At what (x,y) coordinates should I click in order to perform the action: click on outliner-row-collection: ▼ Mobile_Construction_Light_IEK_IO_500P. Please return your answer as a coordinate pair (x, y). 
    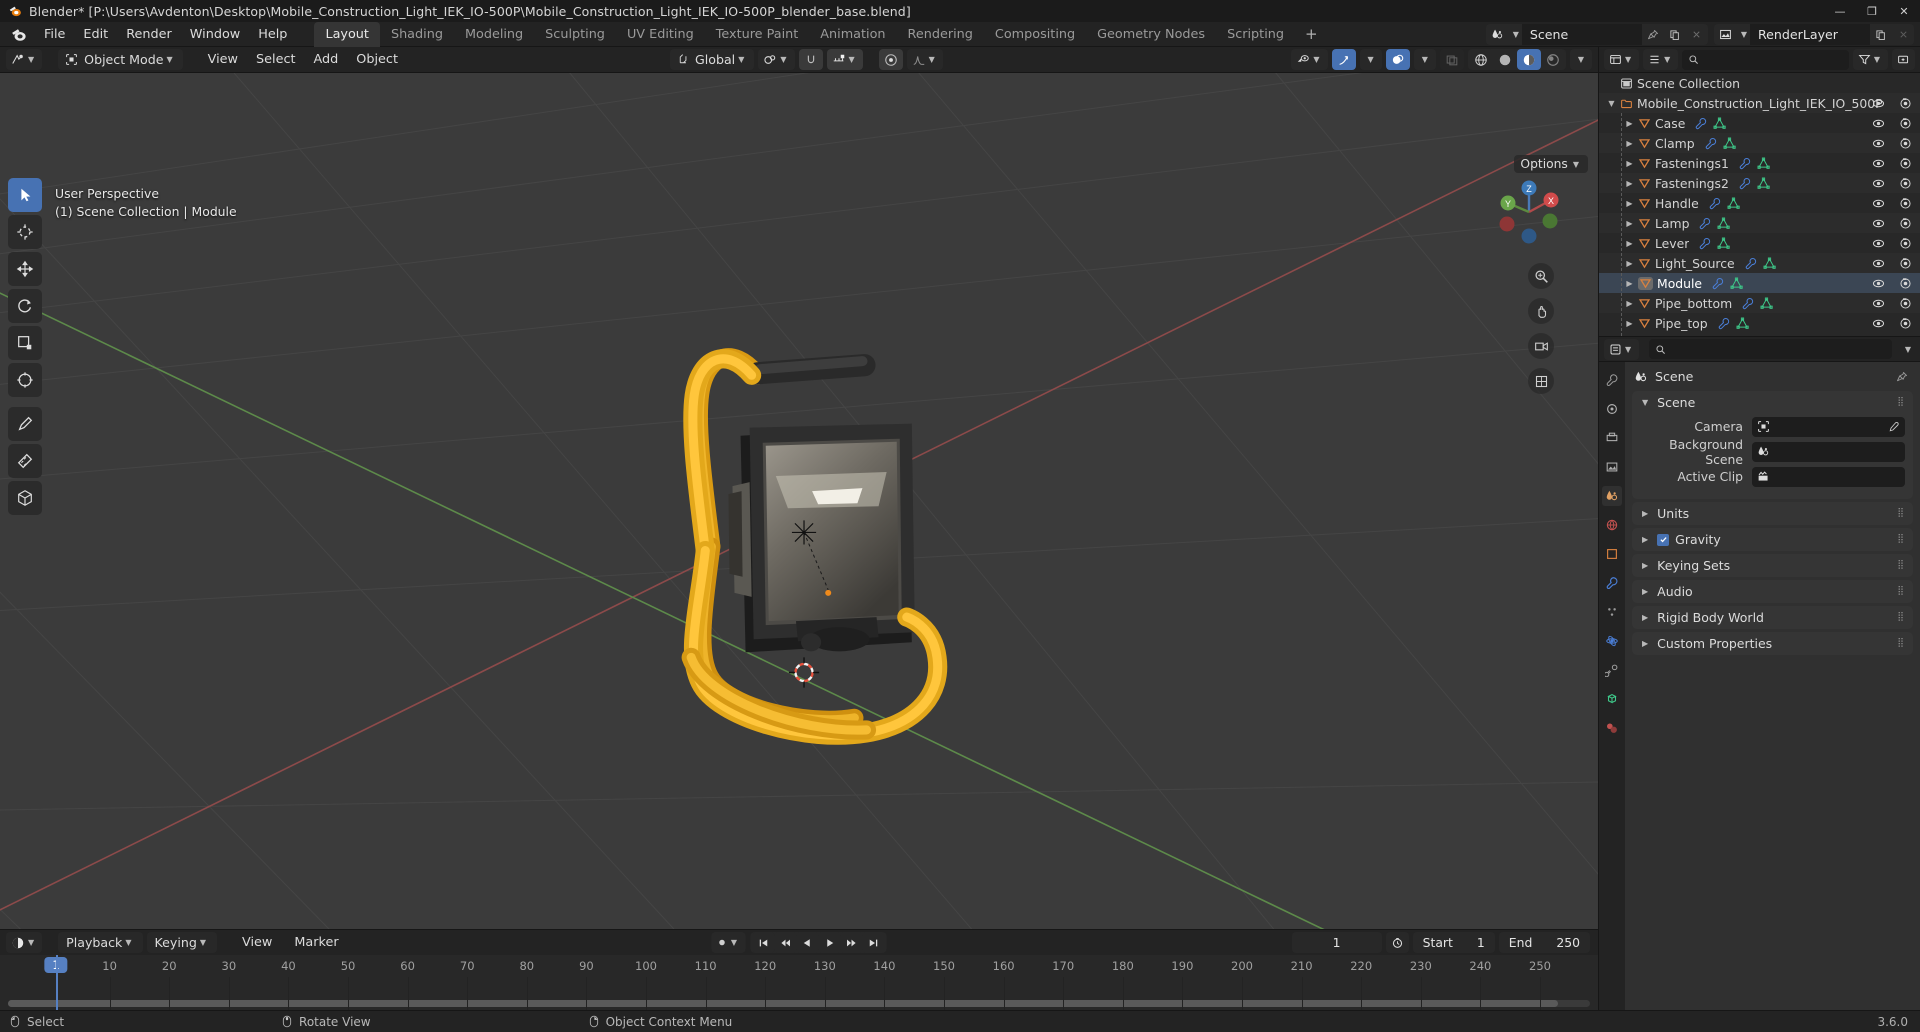
    Looking at the image, I should click on (1759, 103).